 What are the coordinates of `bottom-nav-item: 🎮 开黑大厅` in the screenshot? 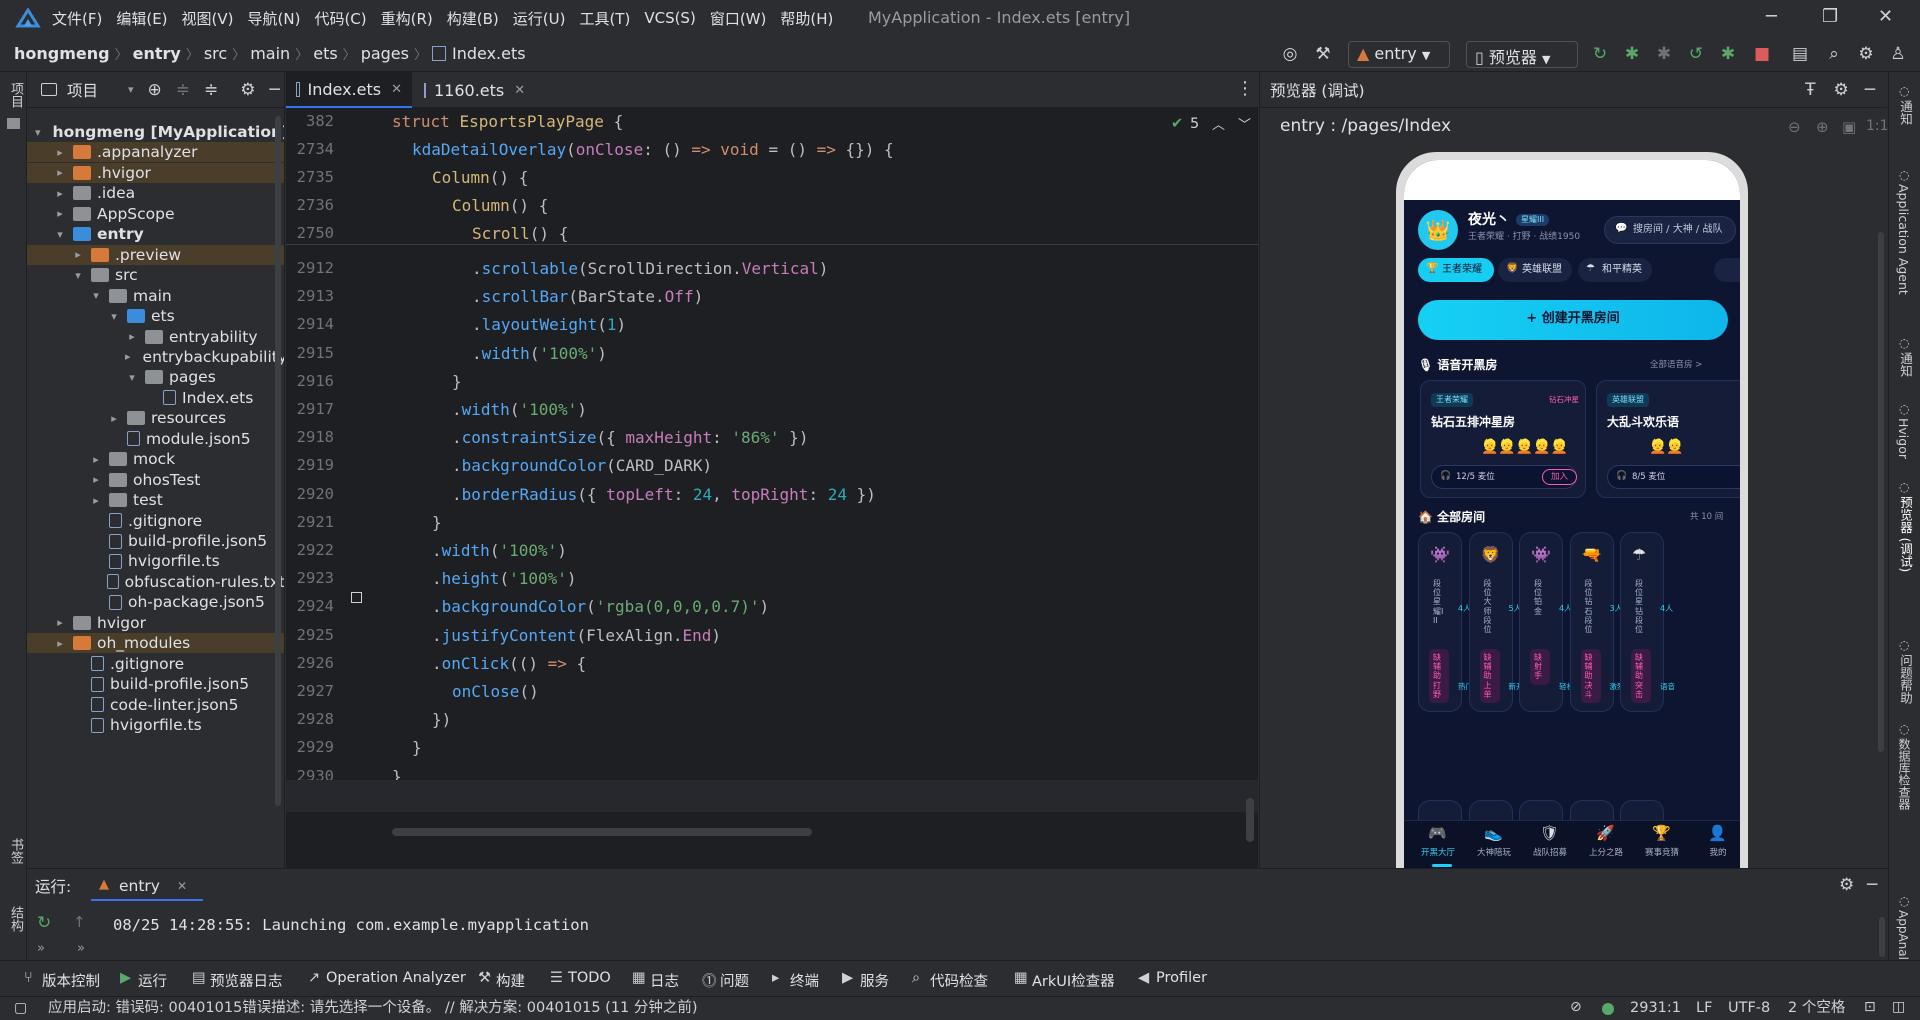 It's located at (1438, 844).